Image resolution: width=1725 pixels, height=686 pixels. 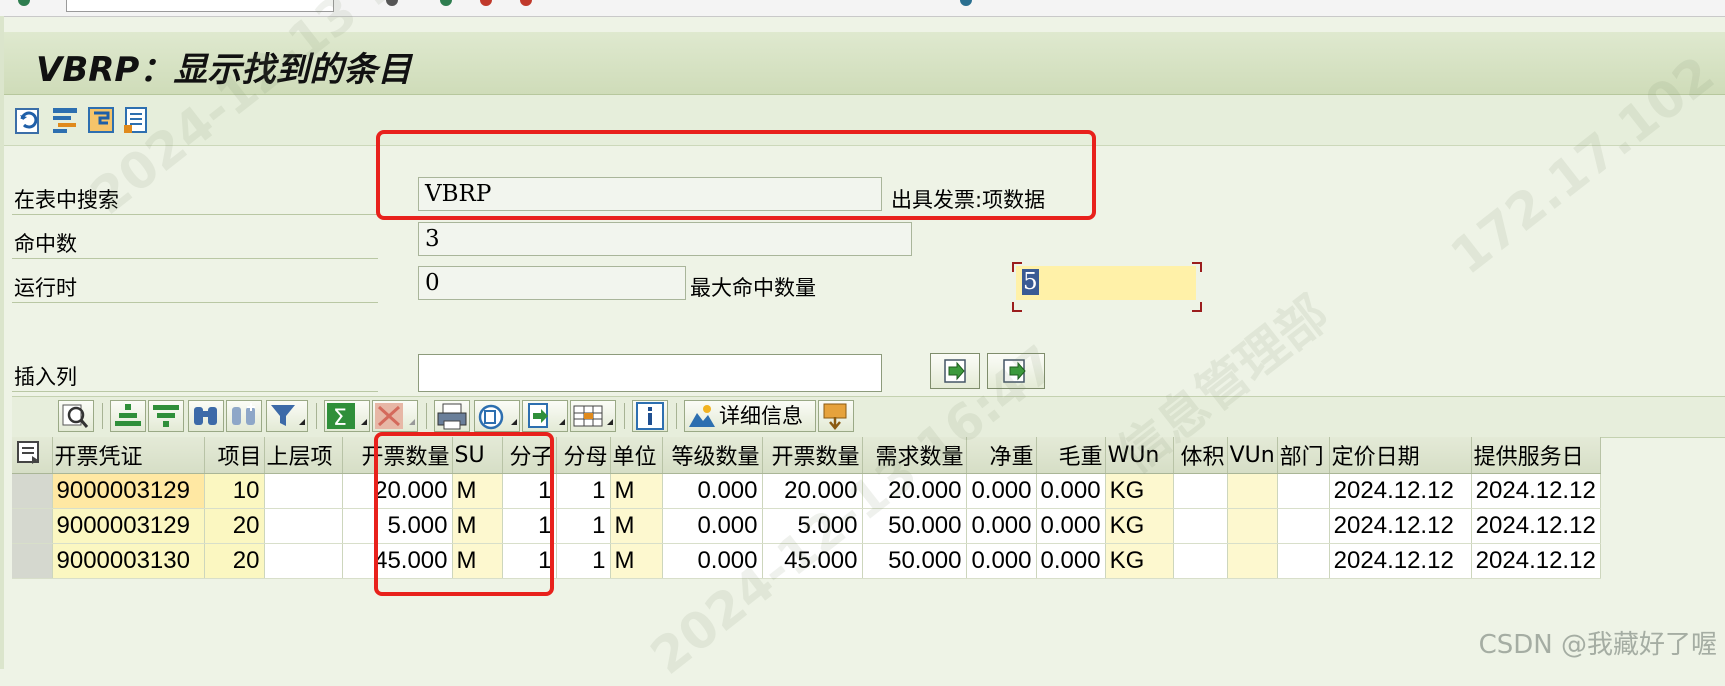 I want to click on magnifier-icon, so click(x=75, y=416).